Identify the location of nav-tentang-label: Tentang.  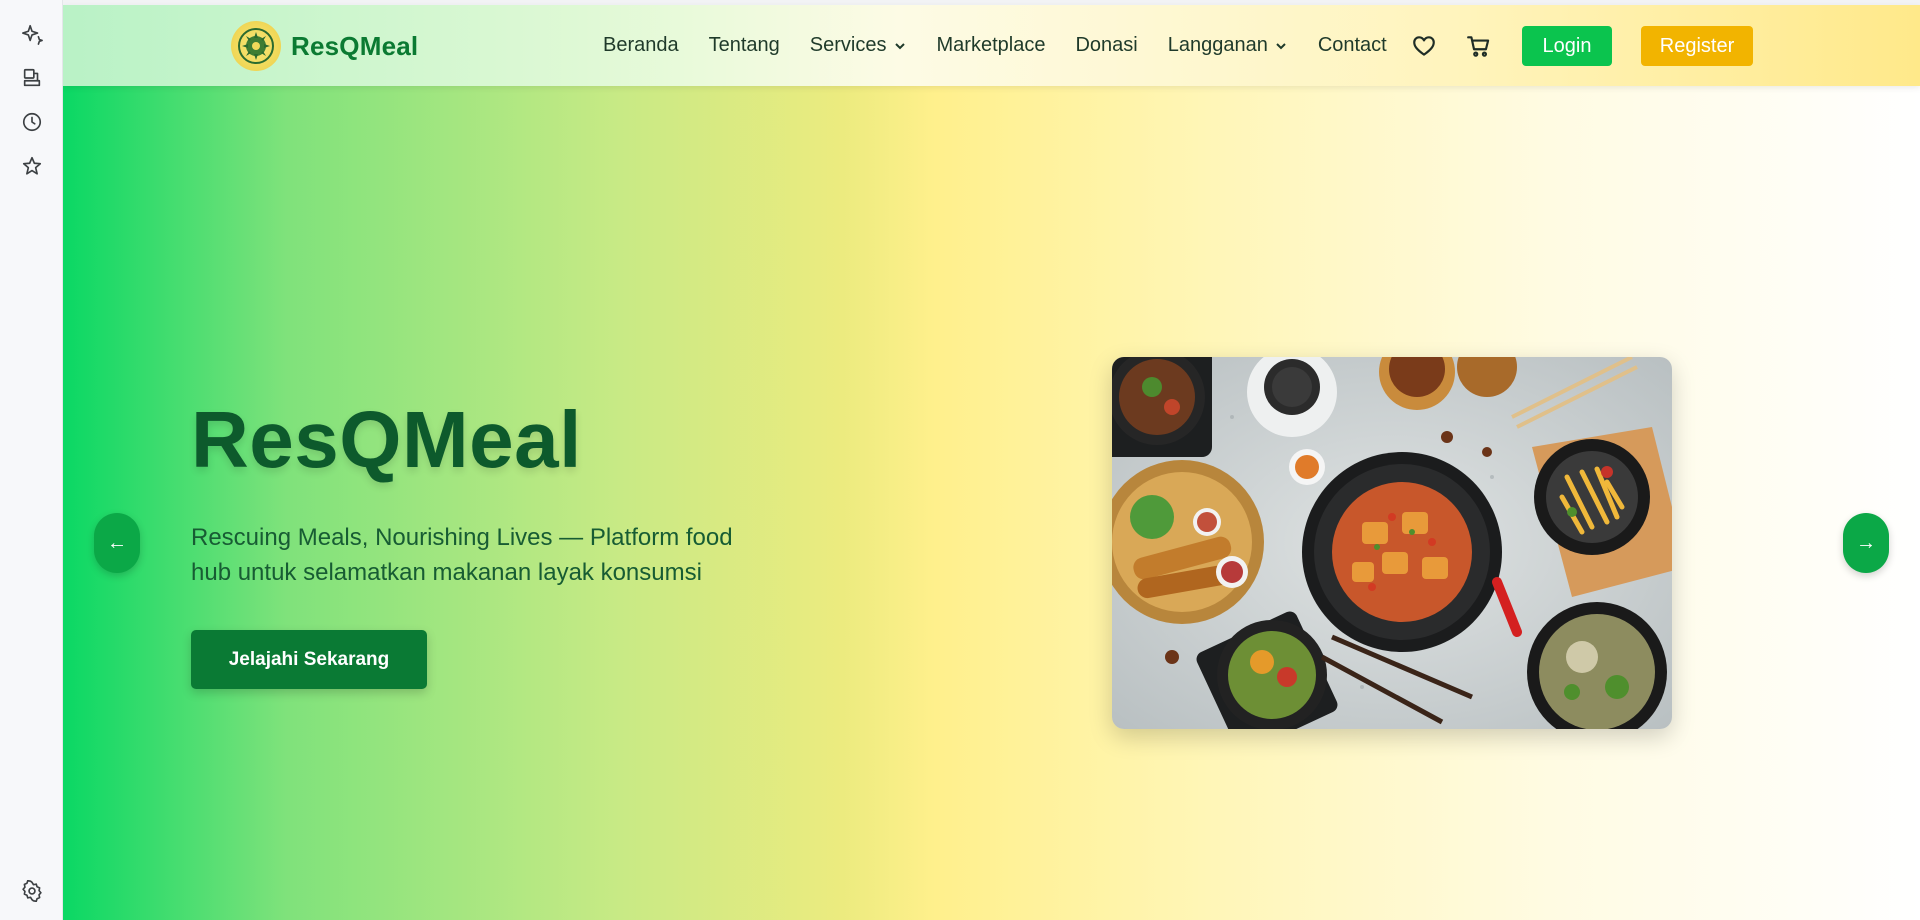
(744, 45).